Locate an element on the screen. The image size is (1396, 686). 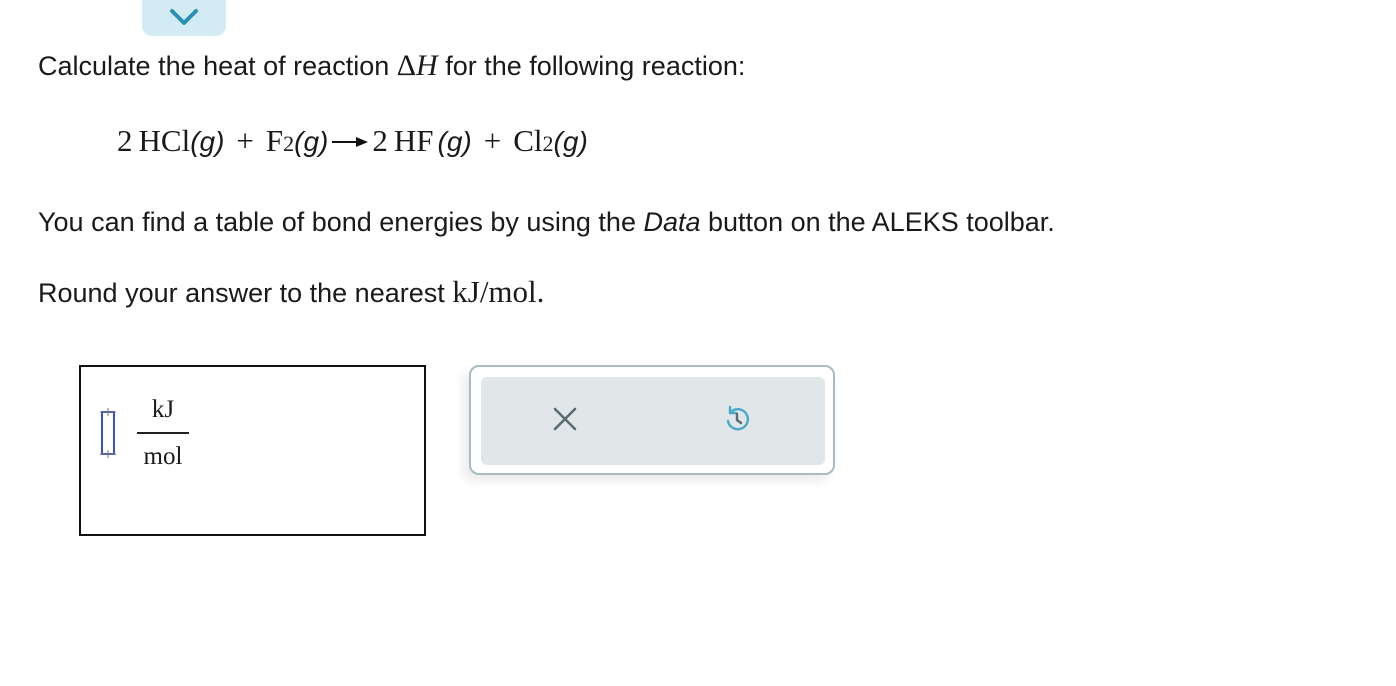
rounding-suffix: . is located at coordinates (540, 291).